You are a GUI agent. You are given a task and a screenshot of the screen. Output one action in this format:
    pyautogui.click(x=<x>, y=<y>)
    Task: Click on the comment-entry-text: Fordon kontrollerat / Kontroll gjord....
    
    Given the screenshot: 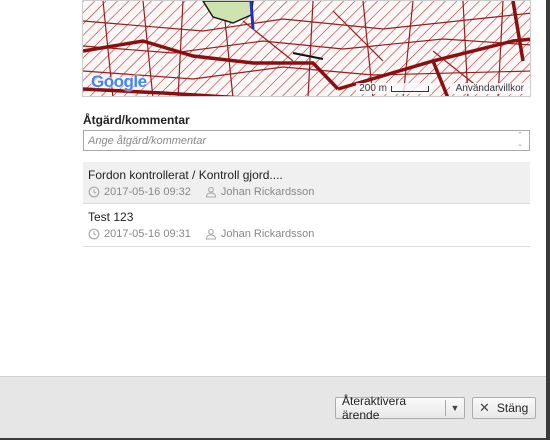 What is the action you would take?
    pyautogui.click(x=185, y=175)
    